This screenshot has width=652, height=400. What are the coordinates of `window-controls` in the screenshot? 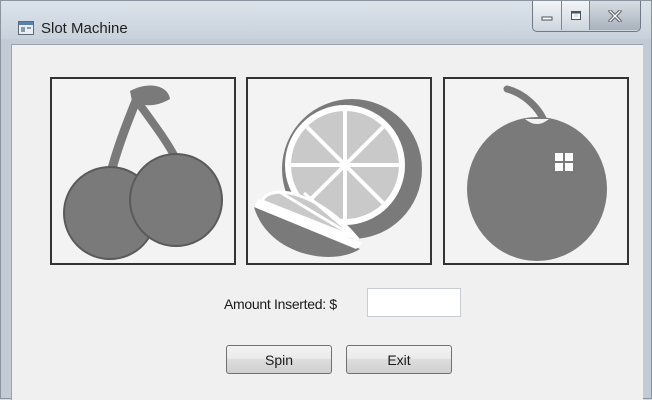 It's located at (586, 16).